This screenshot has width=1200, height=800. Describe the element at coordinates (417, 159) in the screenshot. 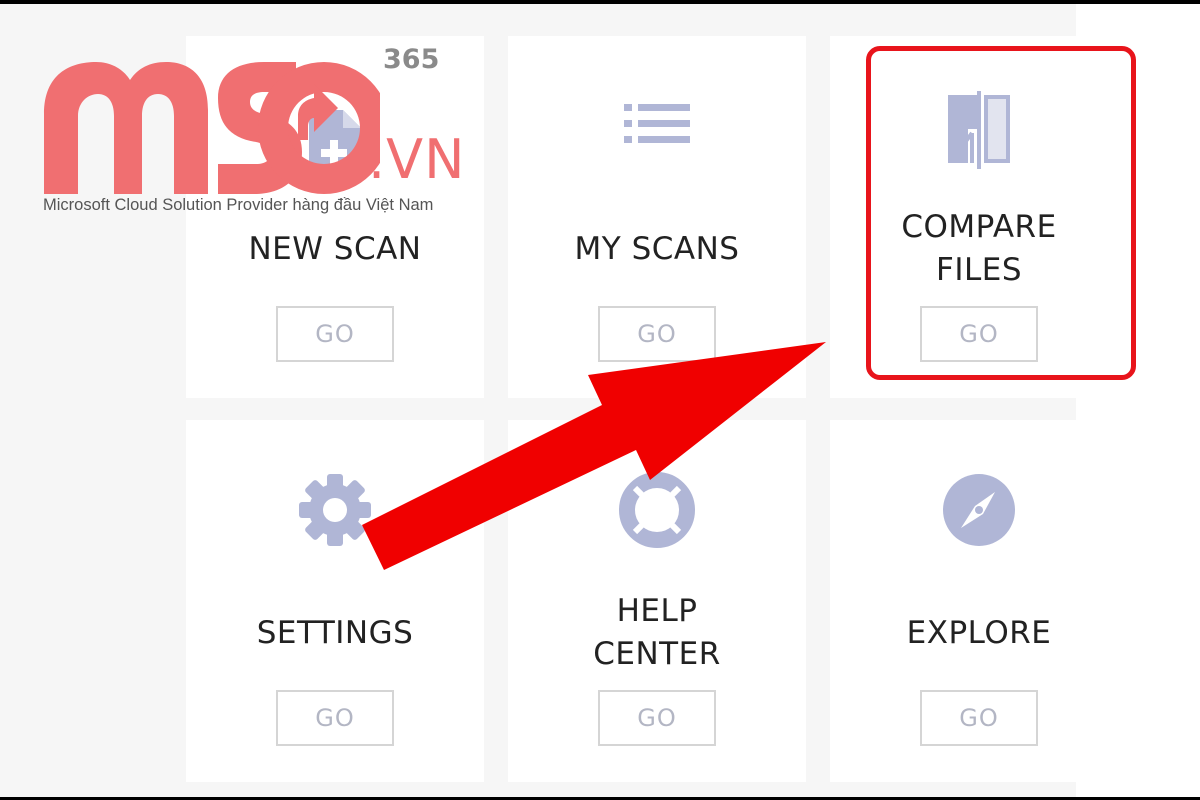

I see `logo-domain: .VN` at that location.